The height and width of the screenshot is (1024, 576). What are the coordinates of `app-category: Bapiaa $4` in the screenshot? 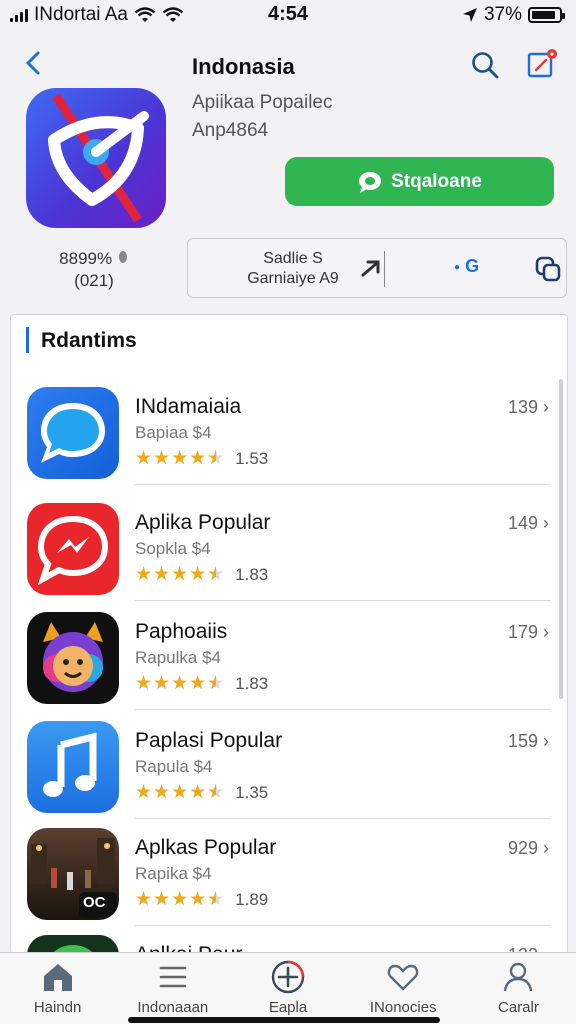 It's located at (173, 432).